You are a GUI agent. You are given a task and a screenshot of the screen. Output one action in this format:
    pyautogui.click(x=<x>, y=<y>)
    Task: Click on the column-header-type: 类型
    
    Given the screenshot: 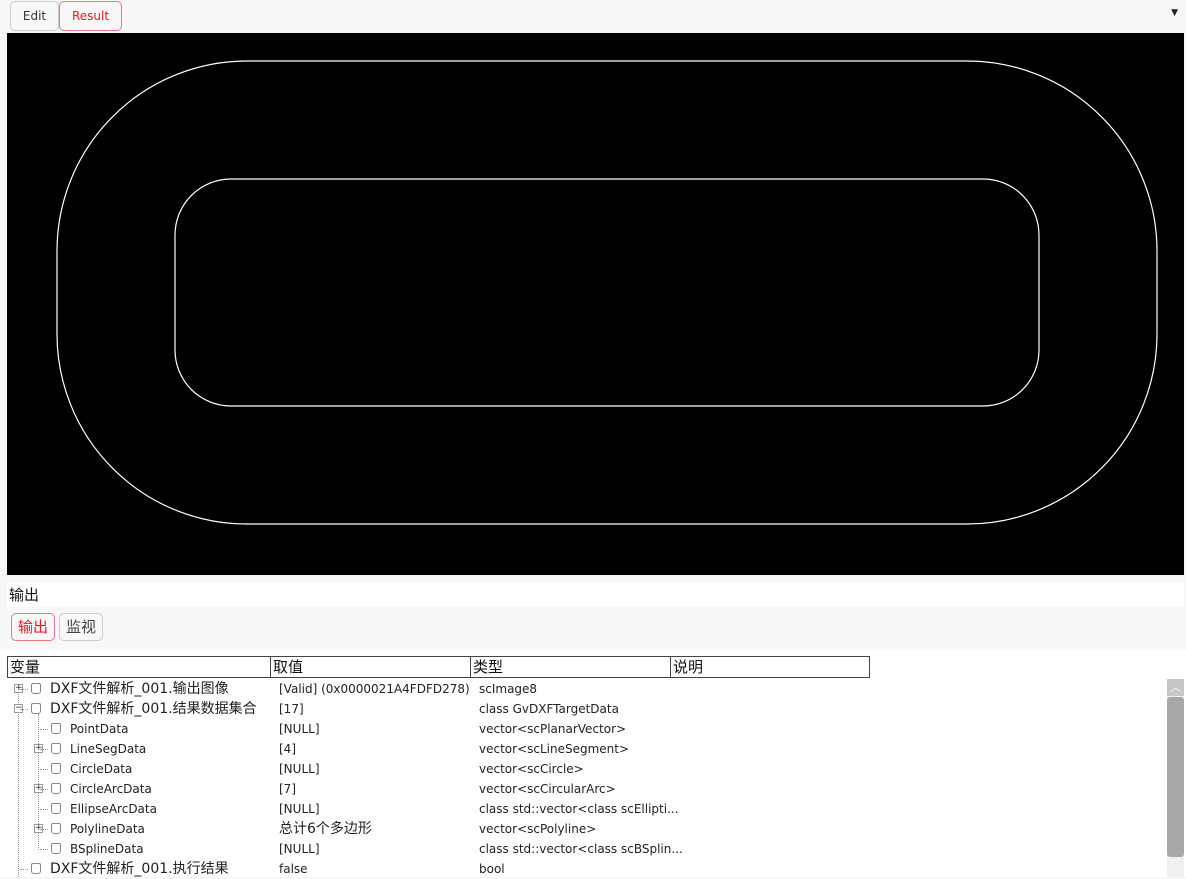 What is the action you would take?
    pyautogui.click(x=570, y=667)
    